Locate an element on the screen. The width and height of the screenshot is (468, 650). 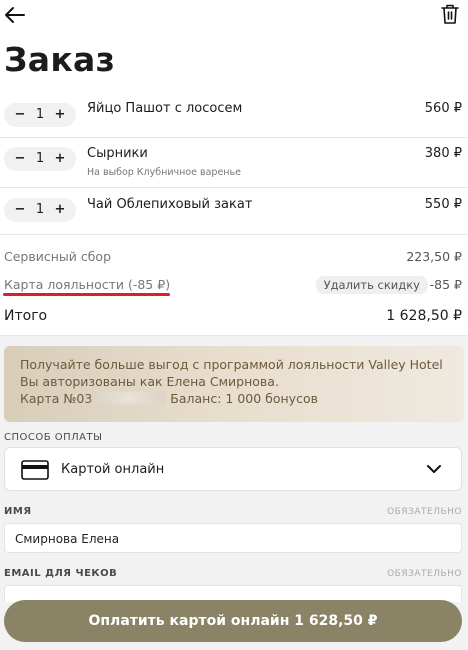
bonus-balance: Баланс: 1 000 бонусов is located at coordinates (244, 398).